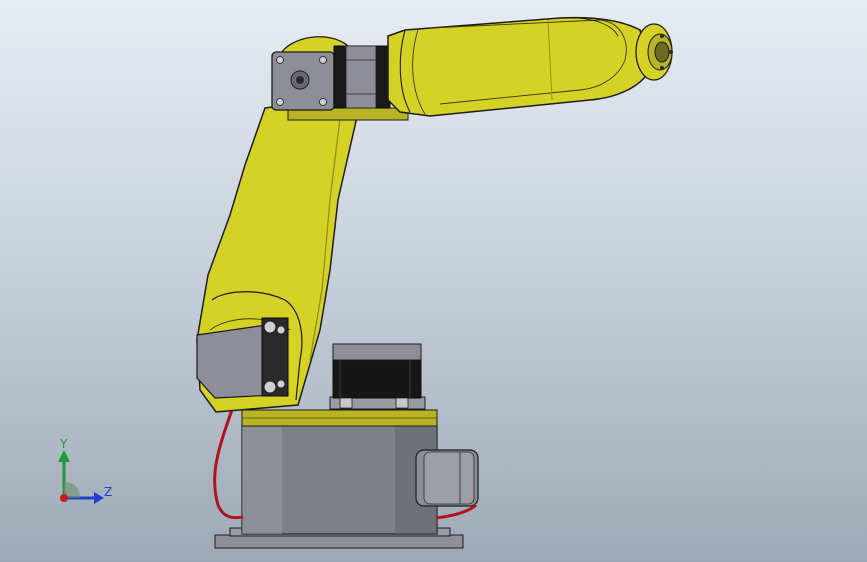 The width and height of the screenshot is (867, 562). What do you see at coordinates (331, 78) in the screenshot?
I see `elbow-motor` at bounding box center [331, 78].